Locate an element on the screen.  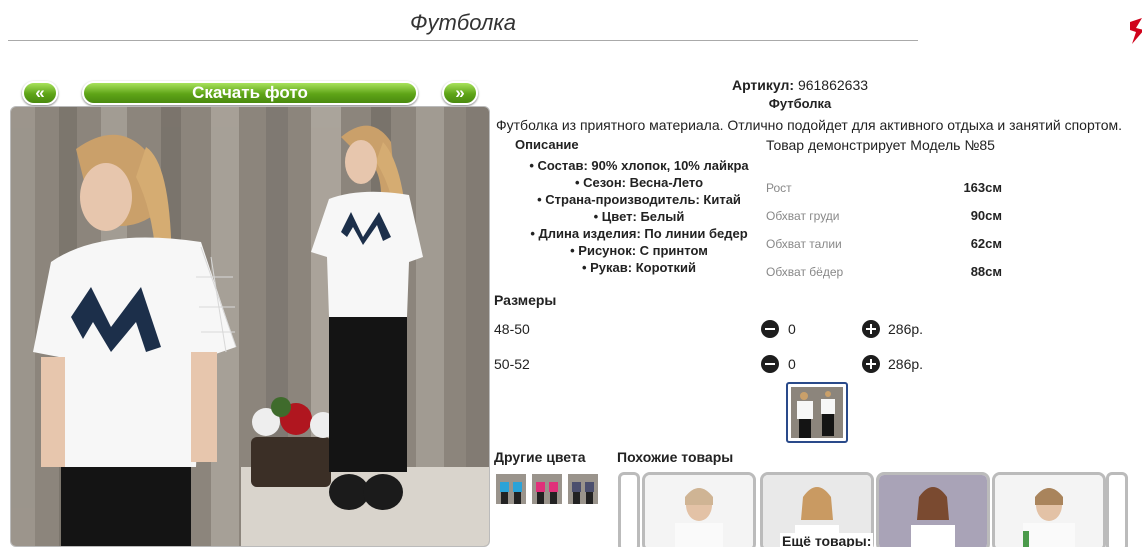
measure-value: 62см is located at coordinates (986, 243).